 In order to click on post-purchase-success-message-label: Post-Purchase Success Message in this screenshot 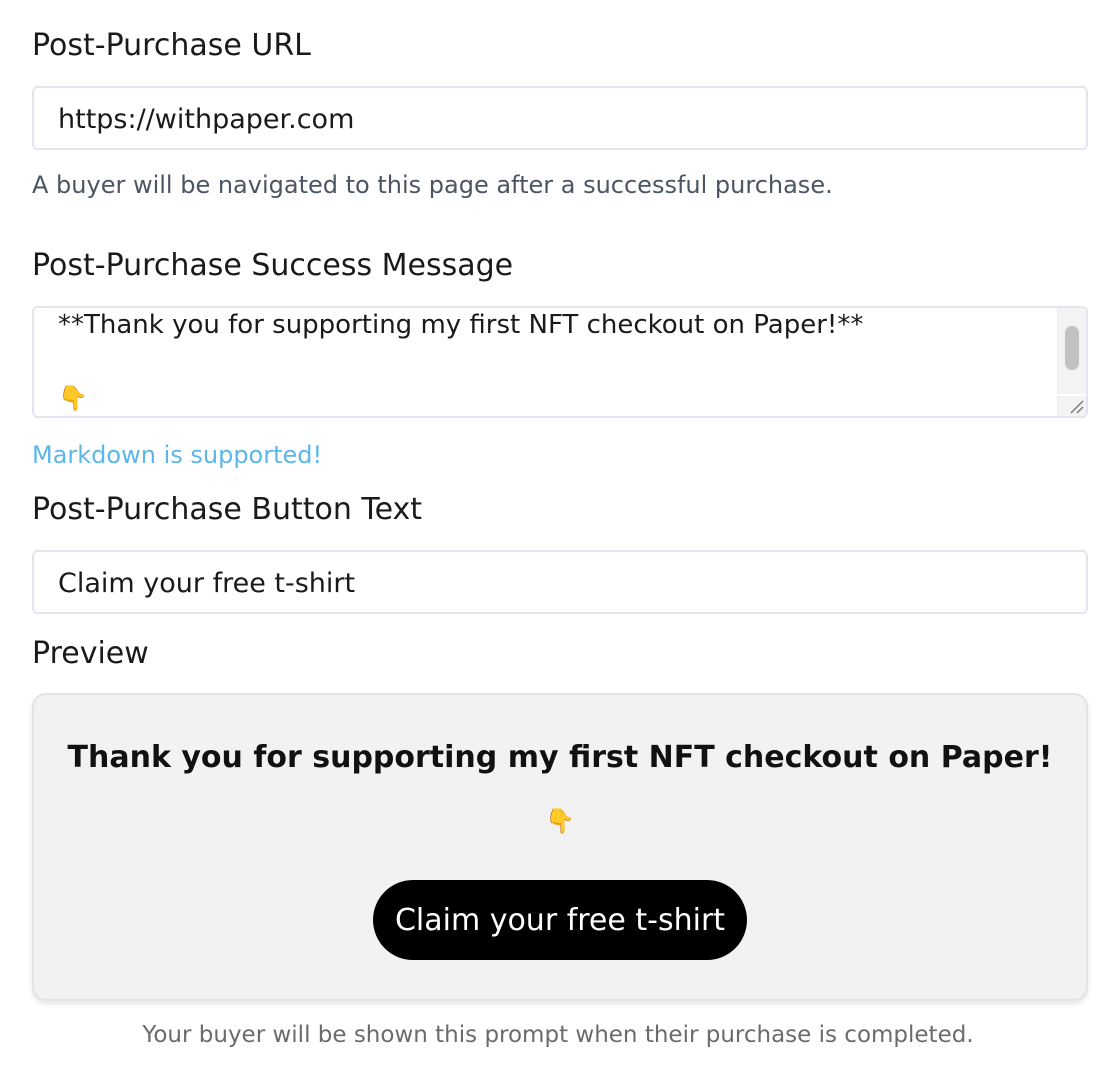, I will do `click(273, 265)`.